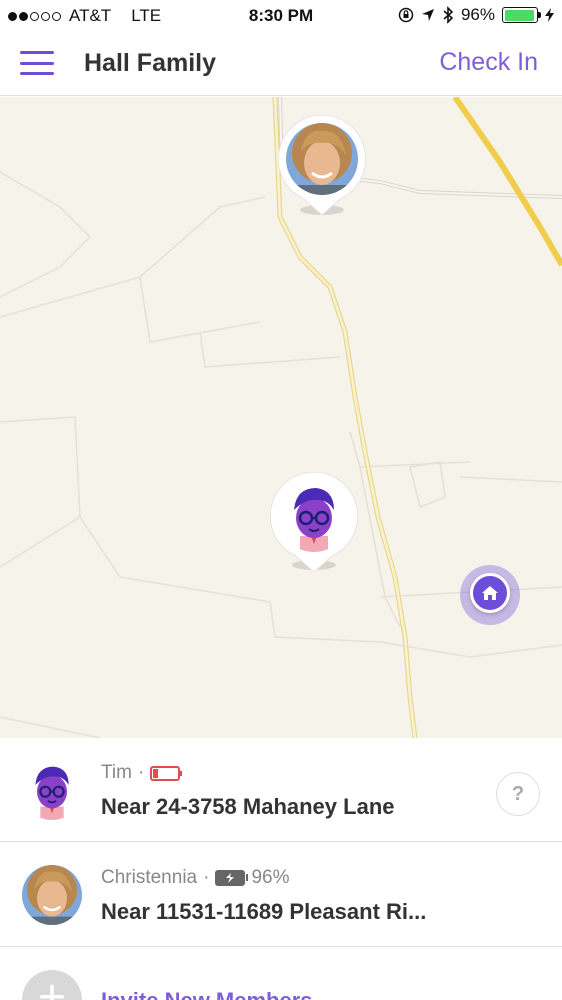  I want to click on battery-charging-icon, so click(232, 878).